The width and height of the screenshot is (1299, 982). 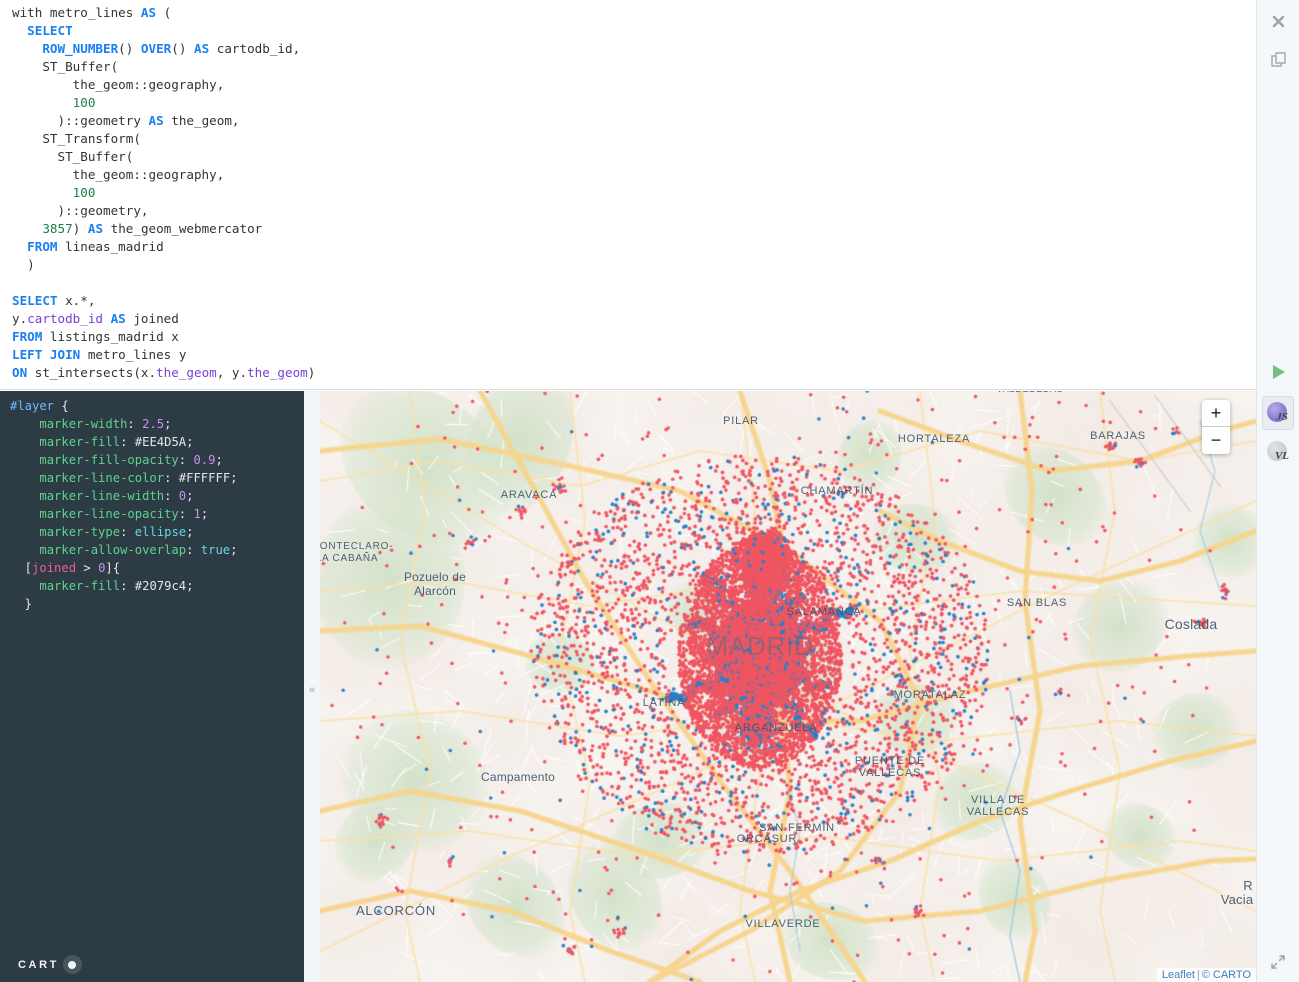 I want to click on carto-logo: CART, so click(x=50, y=964).